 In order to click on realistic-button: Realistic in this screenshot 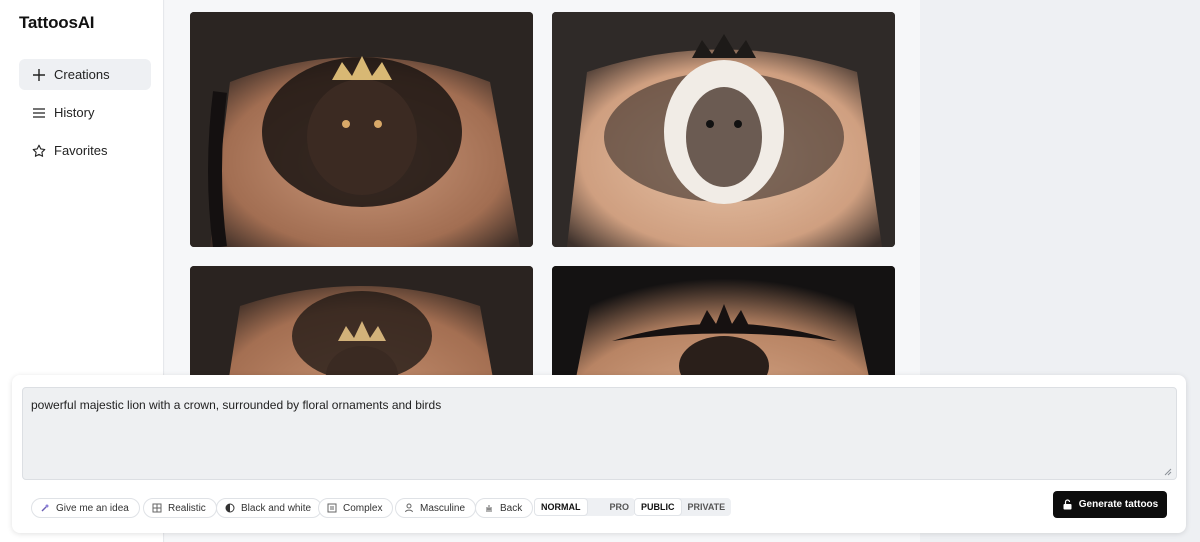, I will do `click(180, 508)`.